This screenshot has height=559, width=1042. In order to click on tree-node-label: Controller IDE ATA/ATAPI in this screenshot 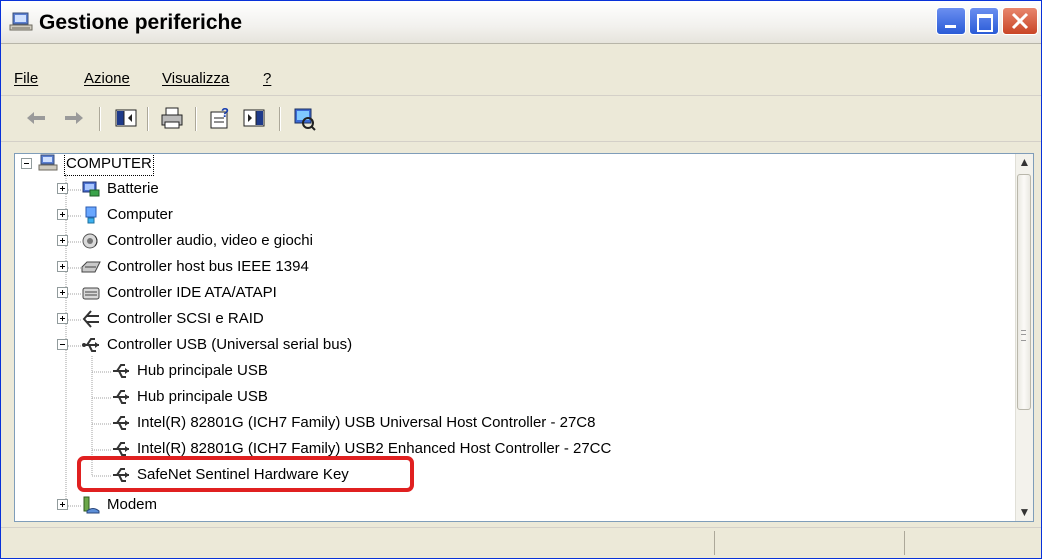, I will do `click(192, 292)`.